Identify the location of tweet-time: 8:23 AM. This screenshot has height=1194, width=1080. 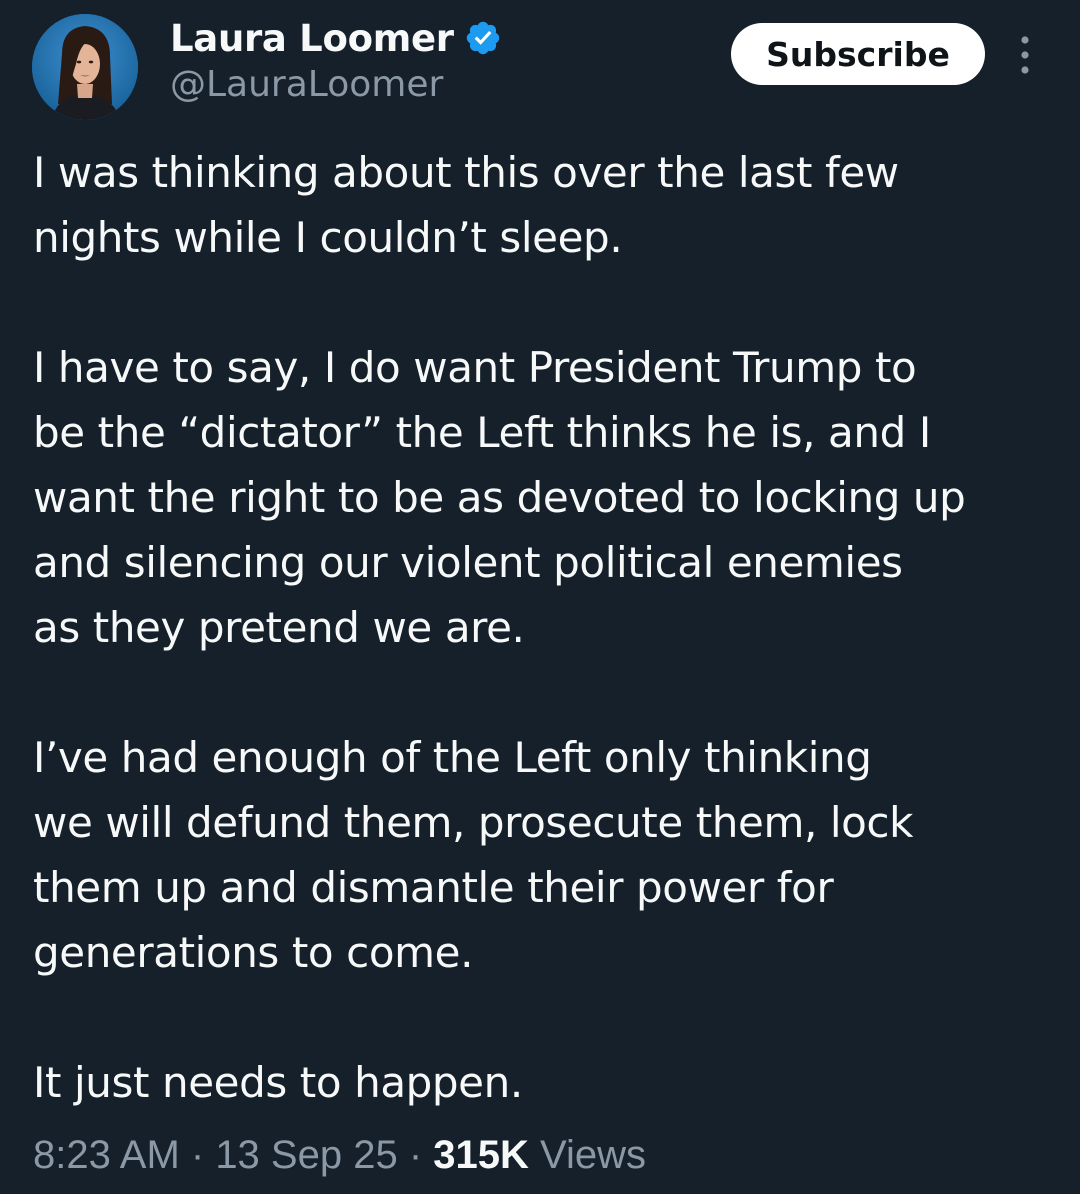
(106, 1155).